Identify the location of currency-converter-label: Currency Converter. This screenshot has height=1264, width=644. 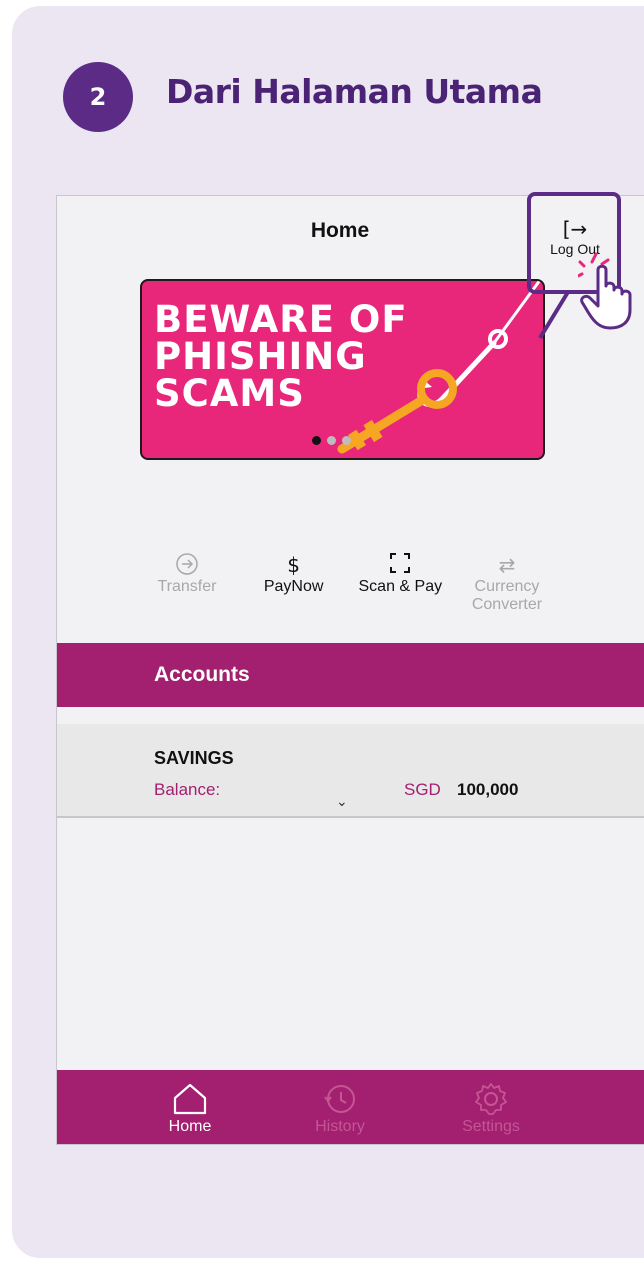
(507, 595).